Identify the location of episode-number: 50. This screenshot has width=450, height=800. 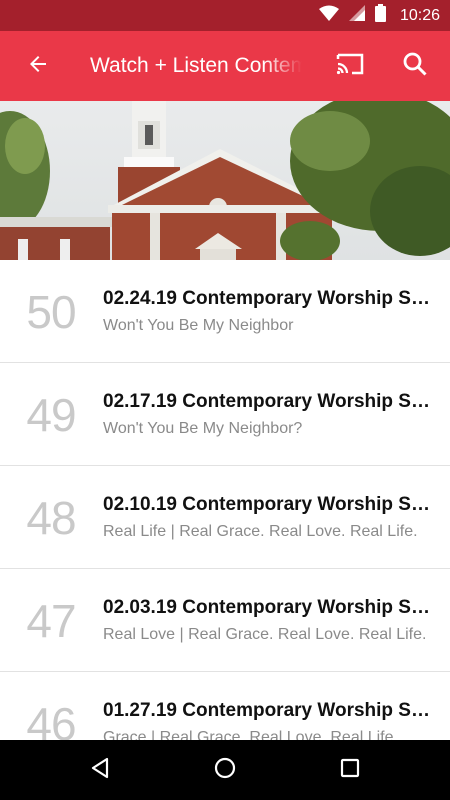
(51, 312).